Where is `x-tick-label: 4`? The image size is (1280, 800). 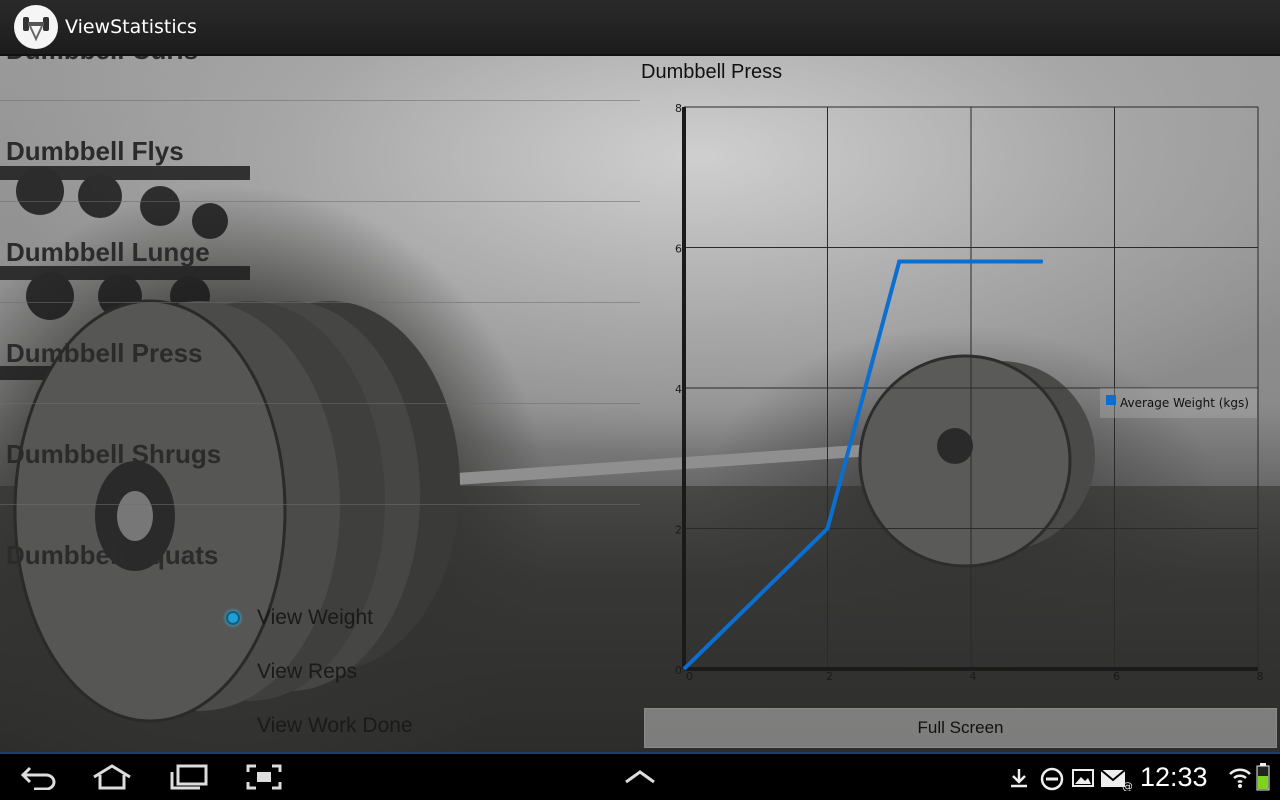
x-tick-label: 4 is located at coordinates (973, 676).